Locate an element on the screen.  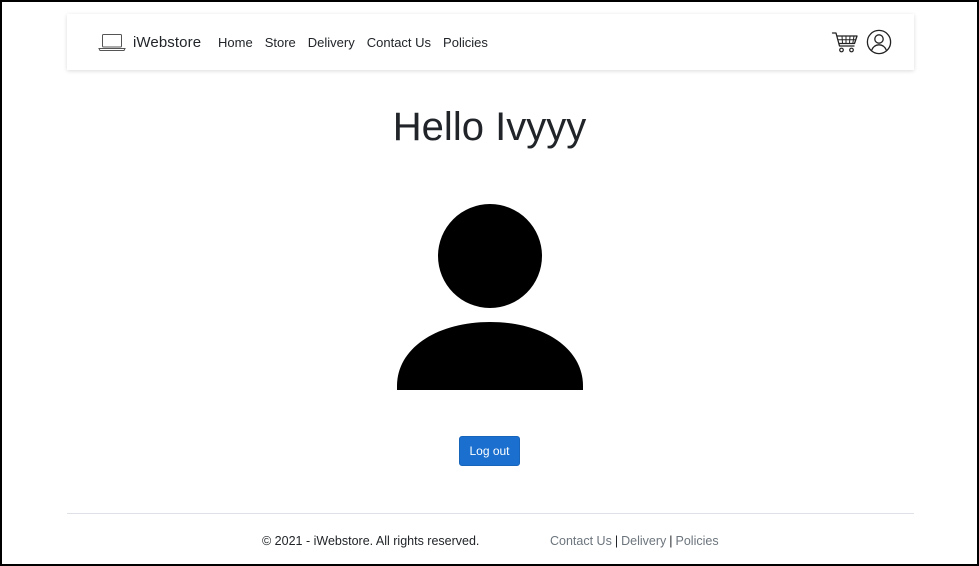
footer-links: Contact Us | Delivery | Policies is located at coordinates (634, 541).